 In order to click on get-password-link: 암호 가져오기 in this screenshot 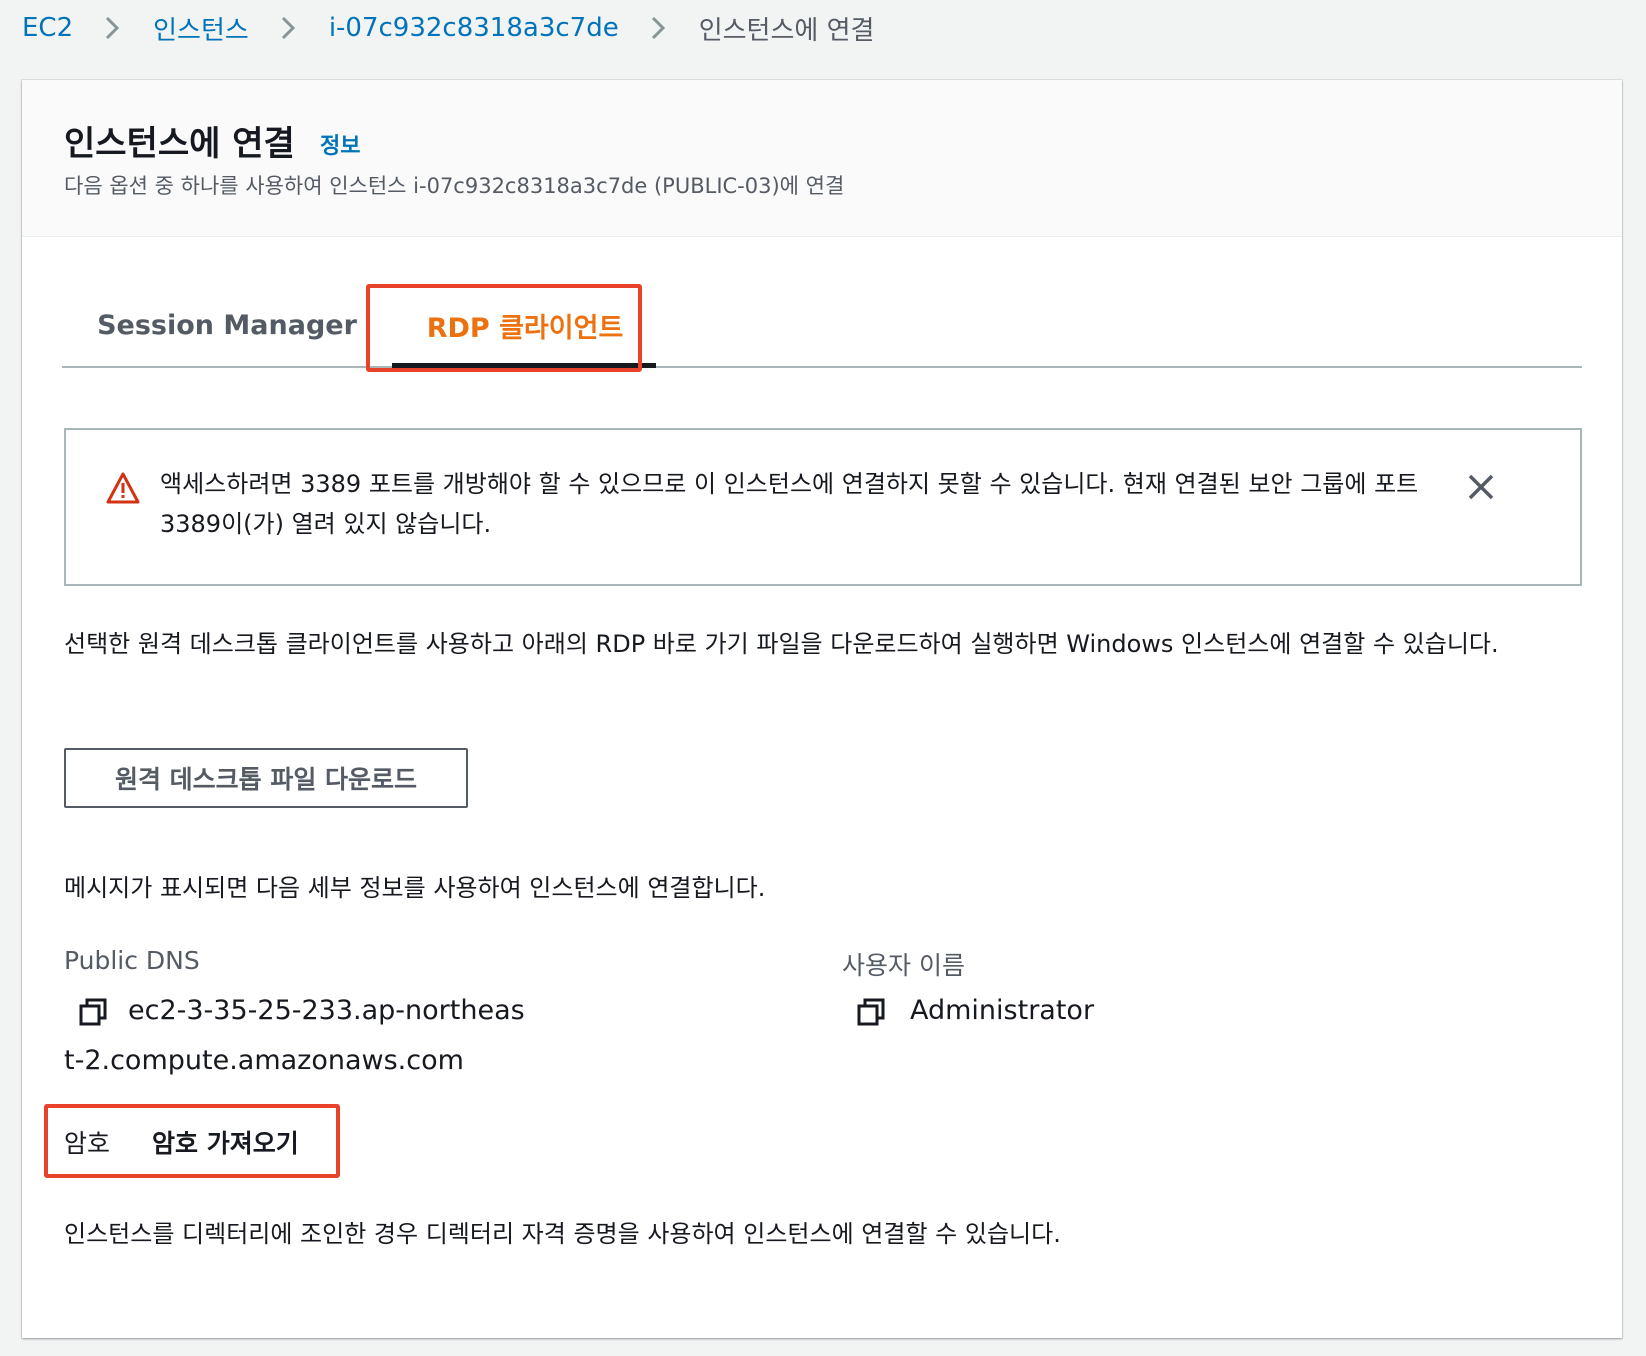, I will do `click(225, 1142)`.